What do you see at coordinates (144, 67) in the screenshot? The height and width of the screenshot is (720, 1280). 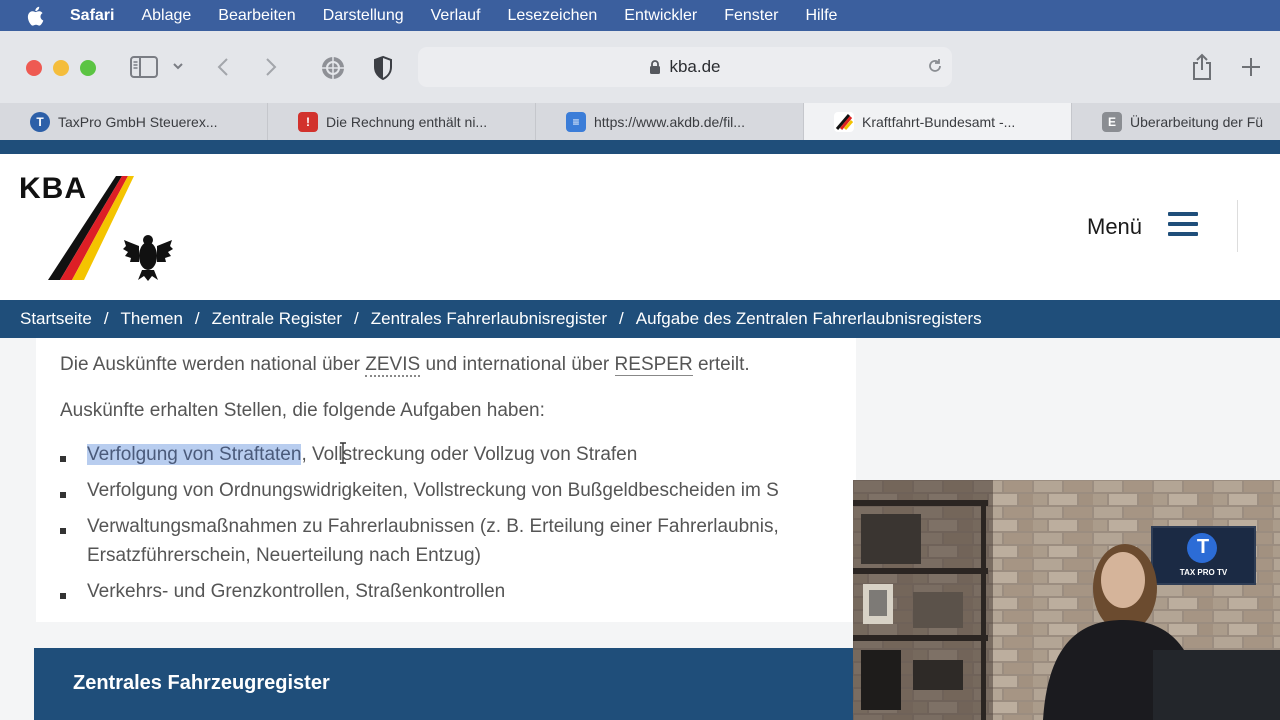 I see `sidebar-toggle-icon` at bounding box center [144, 67].